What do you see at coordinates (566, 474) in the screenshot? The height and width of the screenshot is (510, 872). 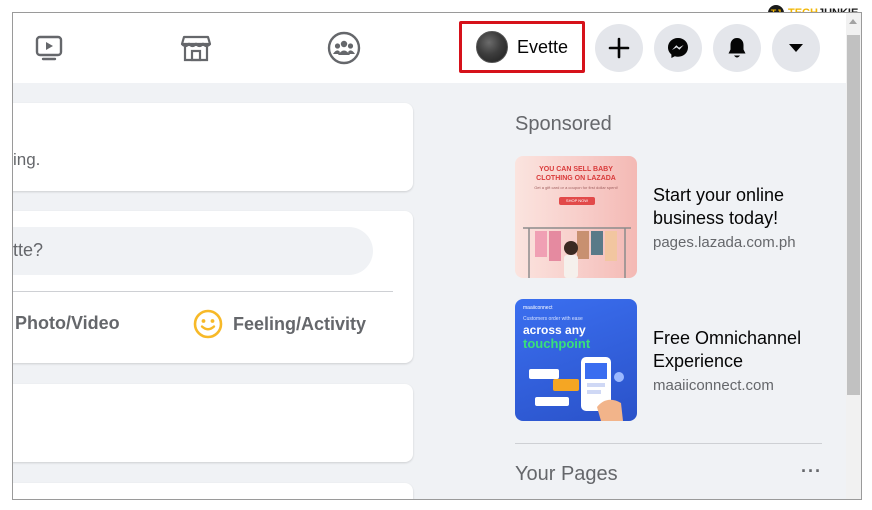 I see `your-pages-heading: Your Pages` at bounding box center [566, 474].